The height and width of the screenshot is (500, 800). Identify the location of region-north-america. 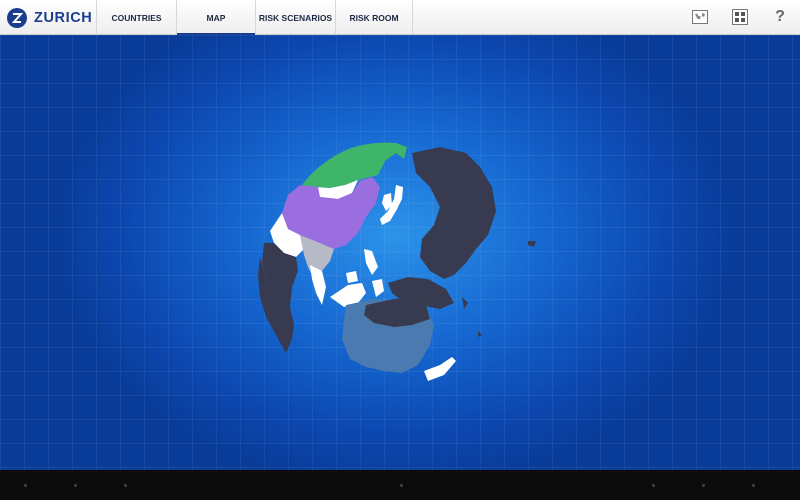
(454, 213).